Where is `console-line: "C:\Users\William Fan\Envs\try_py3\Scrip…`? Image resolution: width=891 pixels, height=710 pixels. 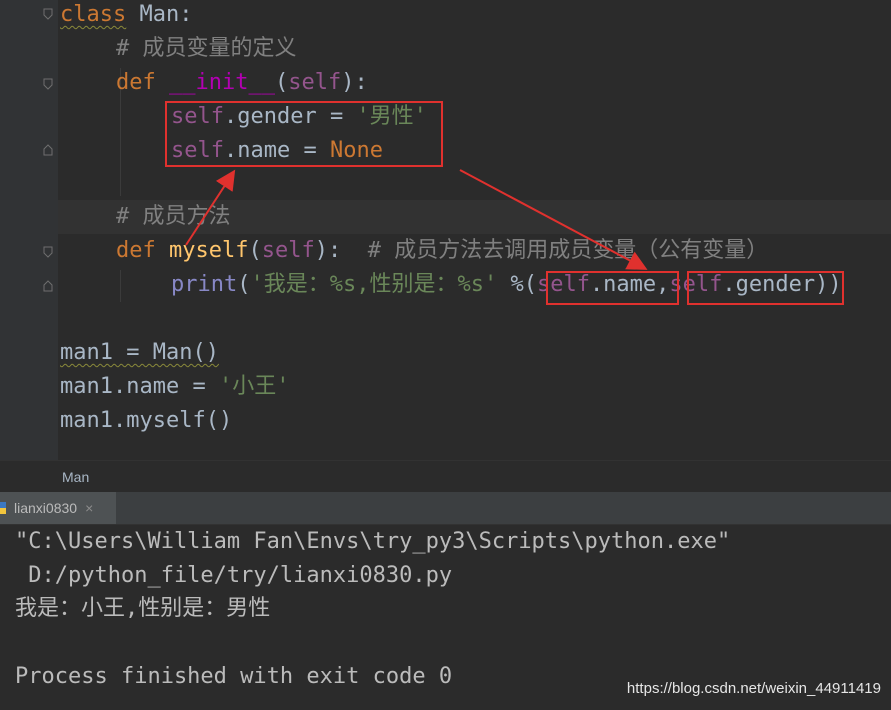 console-line: "C:\Users\William Fan\Envs\try_py3\Scrip… is located at coordinates (373, 541).